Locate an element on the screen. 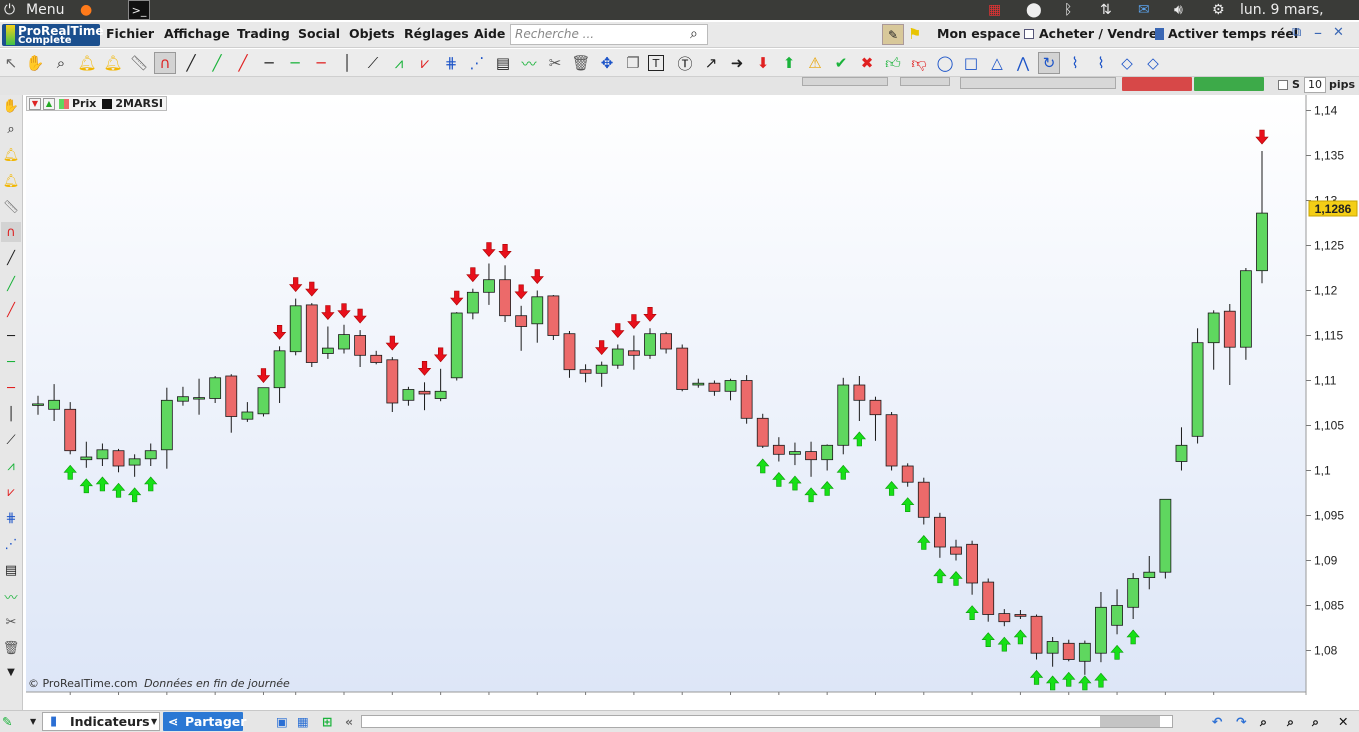 This screenshot has height=732, width=1359. side-fibonacci-icon: ⋕ is located at coordinates (11, 518).